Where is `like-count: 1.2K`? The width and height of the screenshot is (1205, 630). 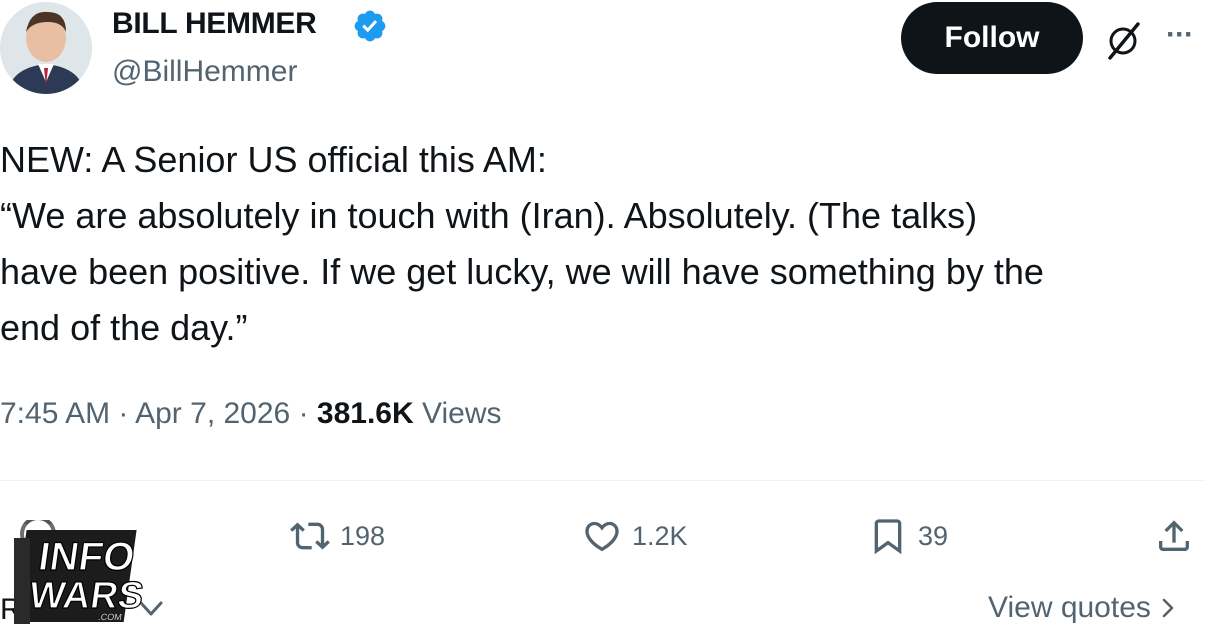
like-count: 1.2K is located at coordinates (660, 536).